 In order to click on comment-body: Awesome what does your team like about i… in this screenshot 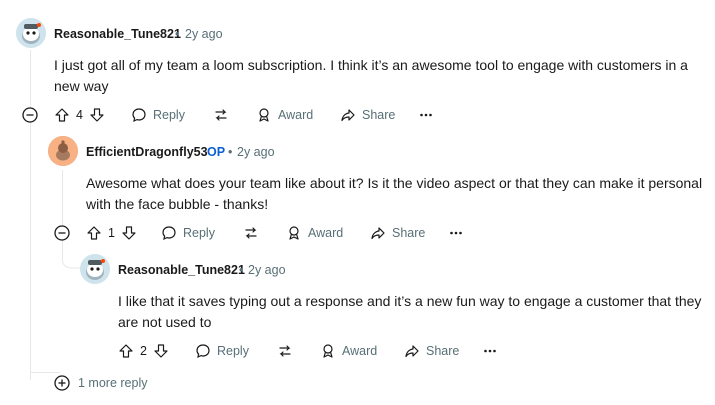, I will do `click(394, 193)`.